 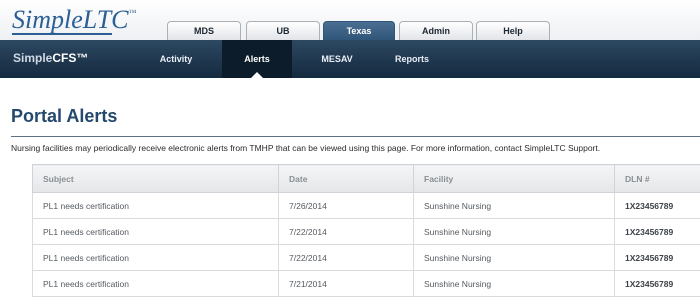 I want to click on subnav-activity-label: Activity, so click(x=176, y=59).